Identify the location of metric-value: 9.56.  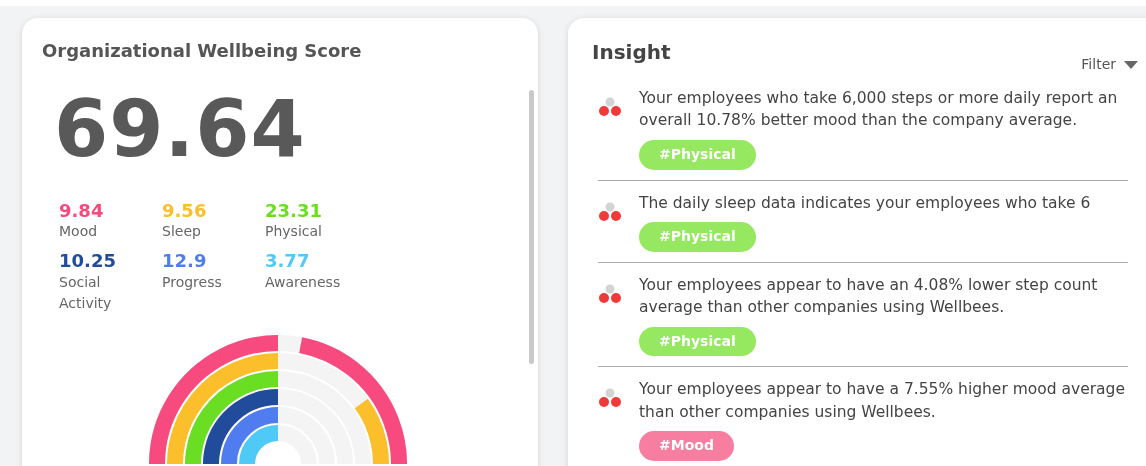
(185, 210).